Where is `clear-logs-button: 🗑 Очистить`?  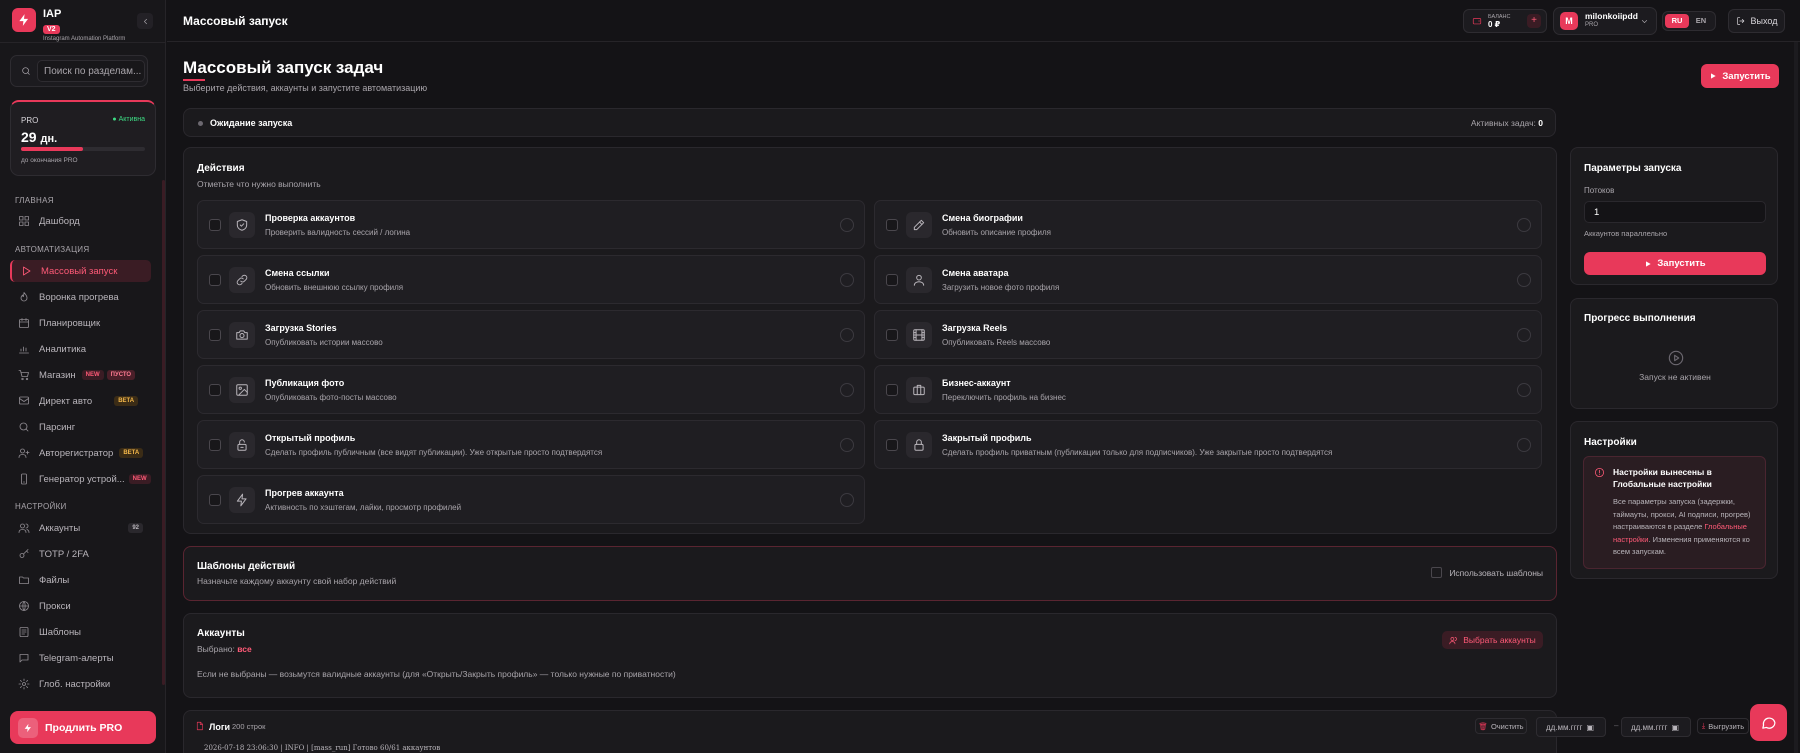 clear-logs-button: 🗑 Очистить is located at coordinates (1501, 726).